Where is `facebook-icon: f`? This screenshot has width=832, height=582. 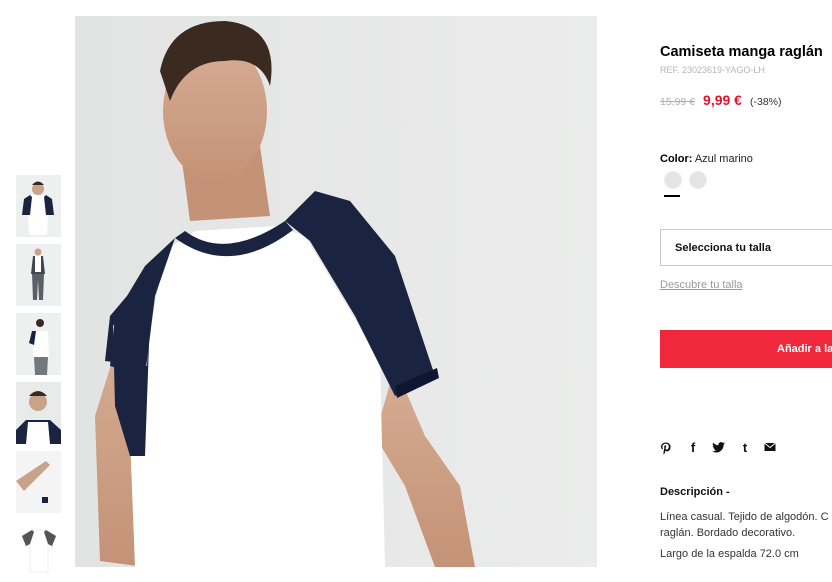
facebook-icon: f is located at coordinates (693, 448).